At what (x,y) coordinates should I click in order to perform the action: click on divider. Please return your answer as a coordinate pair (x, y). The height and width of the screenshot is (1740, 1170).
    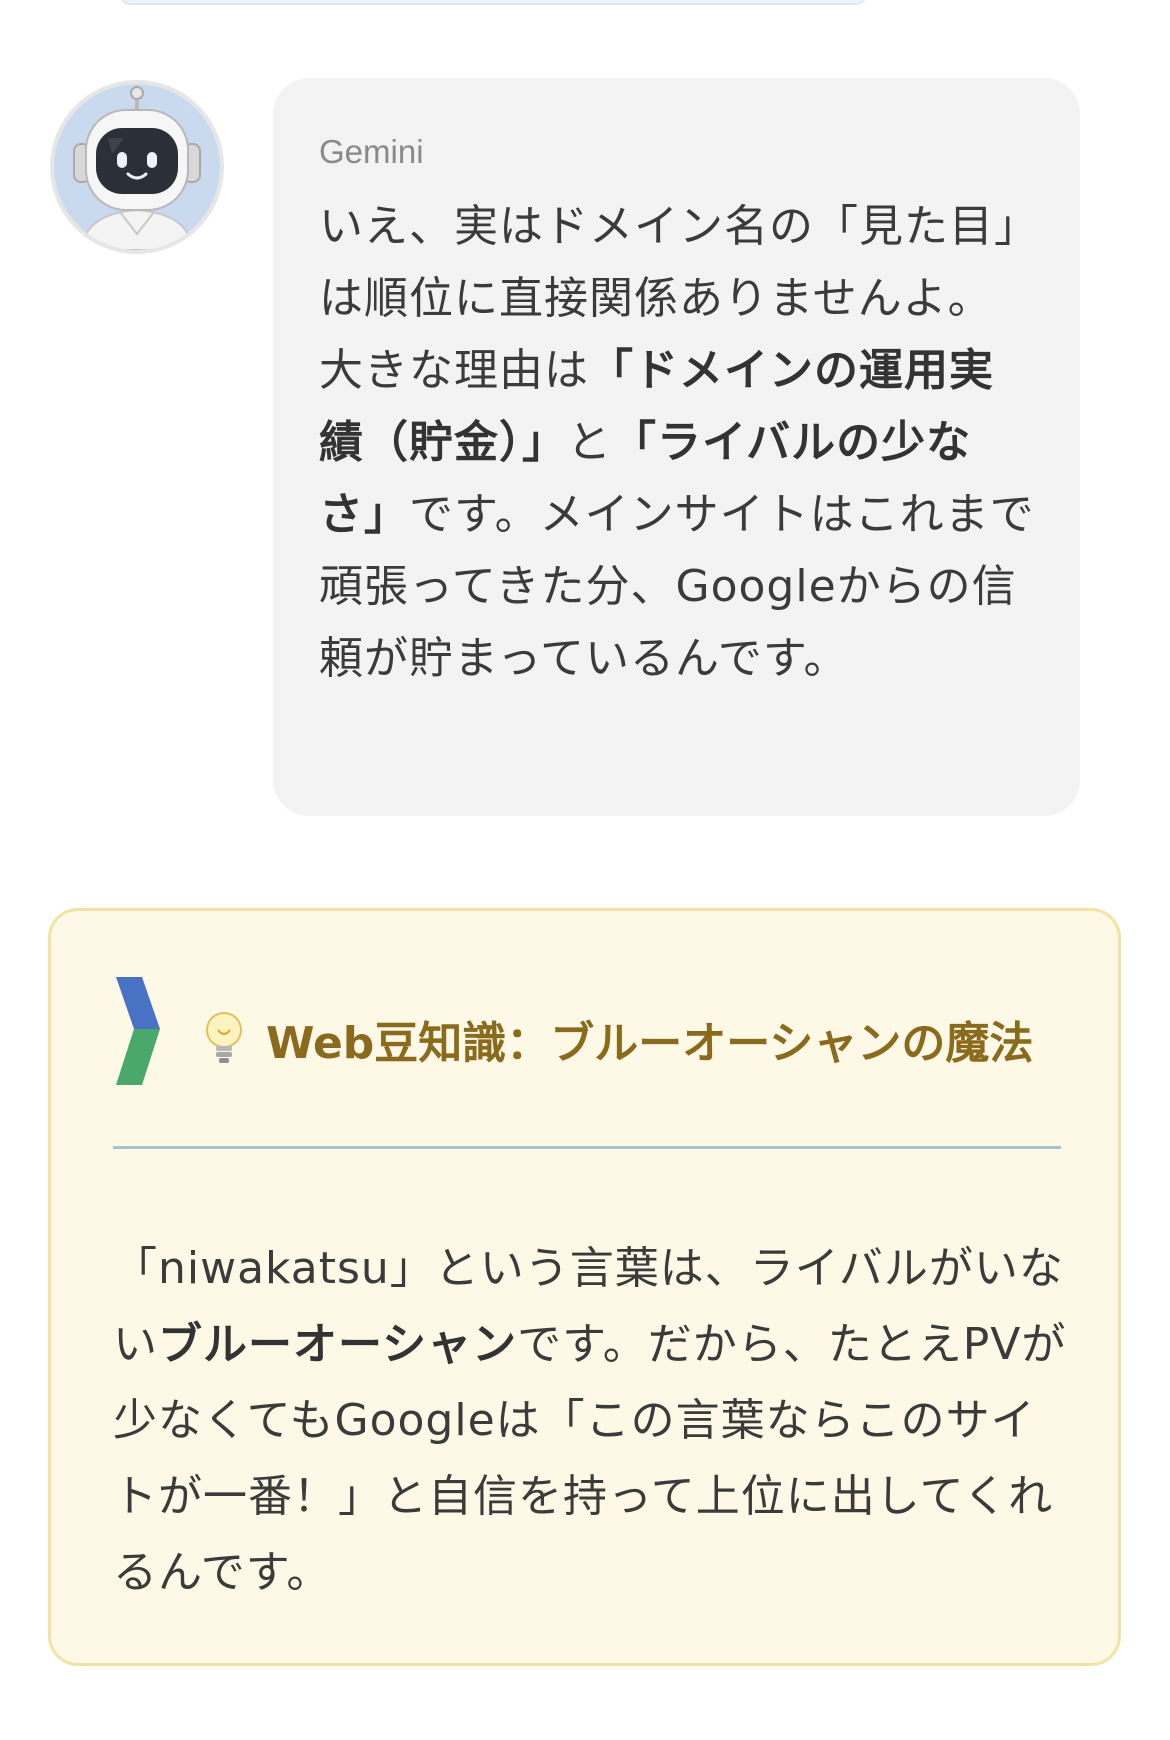
    Looking at the image, I should click on (587, 1147).